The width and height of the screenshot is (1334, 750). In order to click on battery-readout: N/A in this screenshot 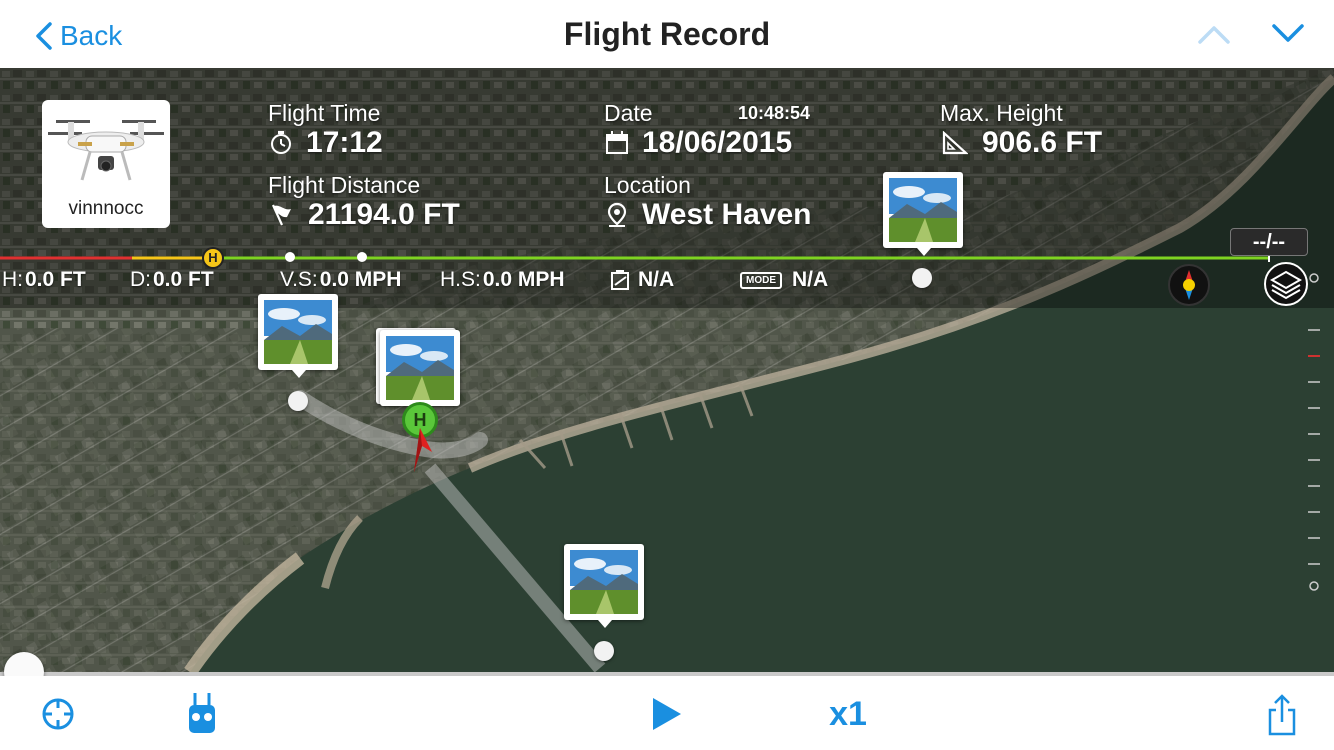, I will do `click(642, 280)`.